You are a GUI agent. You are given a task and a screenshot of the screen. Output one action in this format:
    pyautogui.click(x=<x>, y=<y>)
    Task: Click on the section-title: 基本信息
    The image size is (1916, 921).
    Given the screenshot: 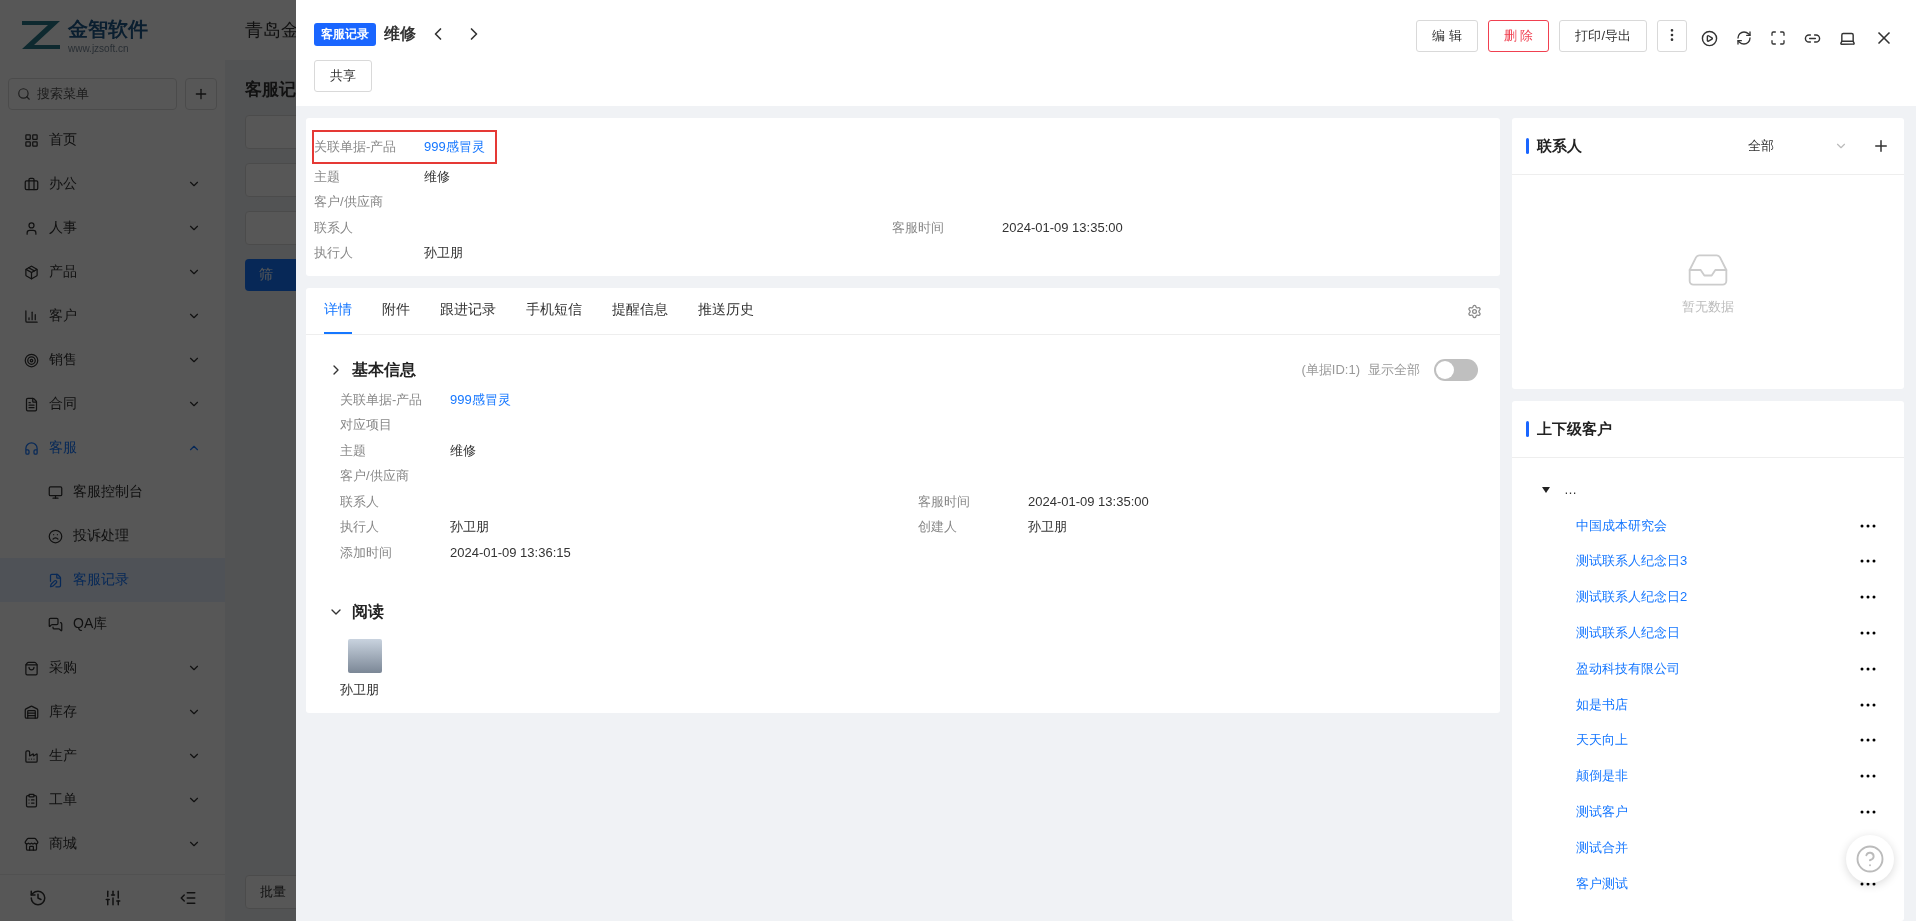 What is the action you would take?
    pyautogui.click(x=384, y=369)
    